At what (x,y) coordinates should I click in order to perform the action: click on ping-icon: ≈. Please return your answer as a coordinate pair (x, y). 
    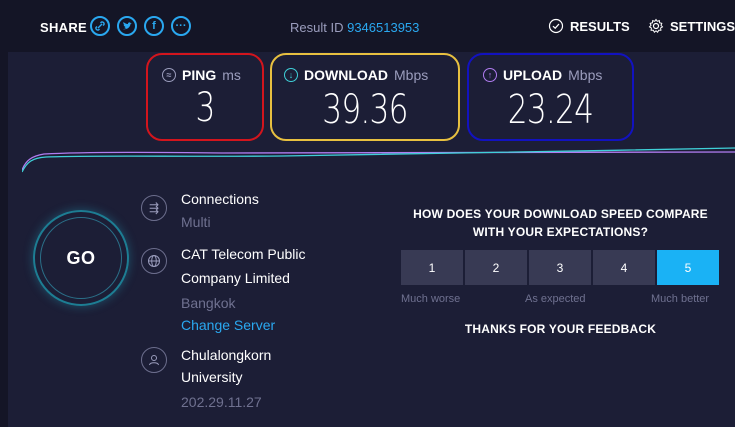
    Looking at the image, I should click on (169, 75).